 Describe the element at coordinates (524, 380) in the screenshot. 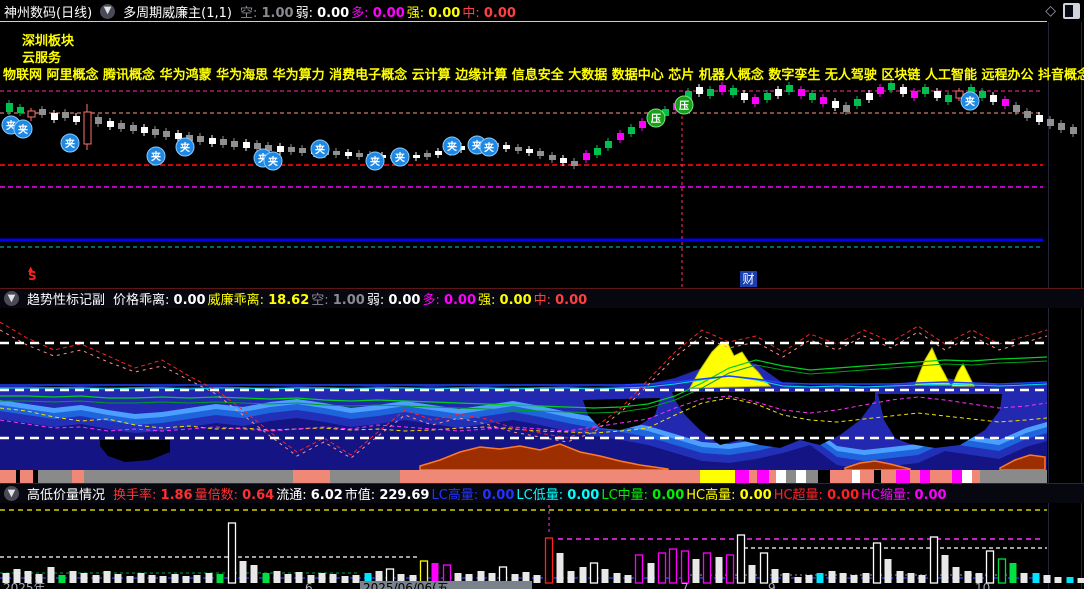

I see `indicator-line-blue` at that location.